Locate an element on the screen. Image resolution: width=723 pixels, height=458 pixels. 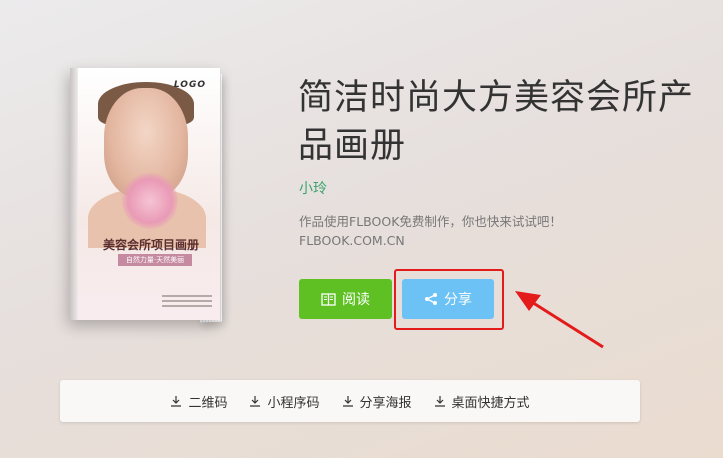
book-cover-image: LOGO 美容会所项目画册 自然力量·天然美丽 is located at coordinates (155, 198).